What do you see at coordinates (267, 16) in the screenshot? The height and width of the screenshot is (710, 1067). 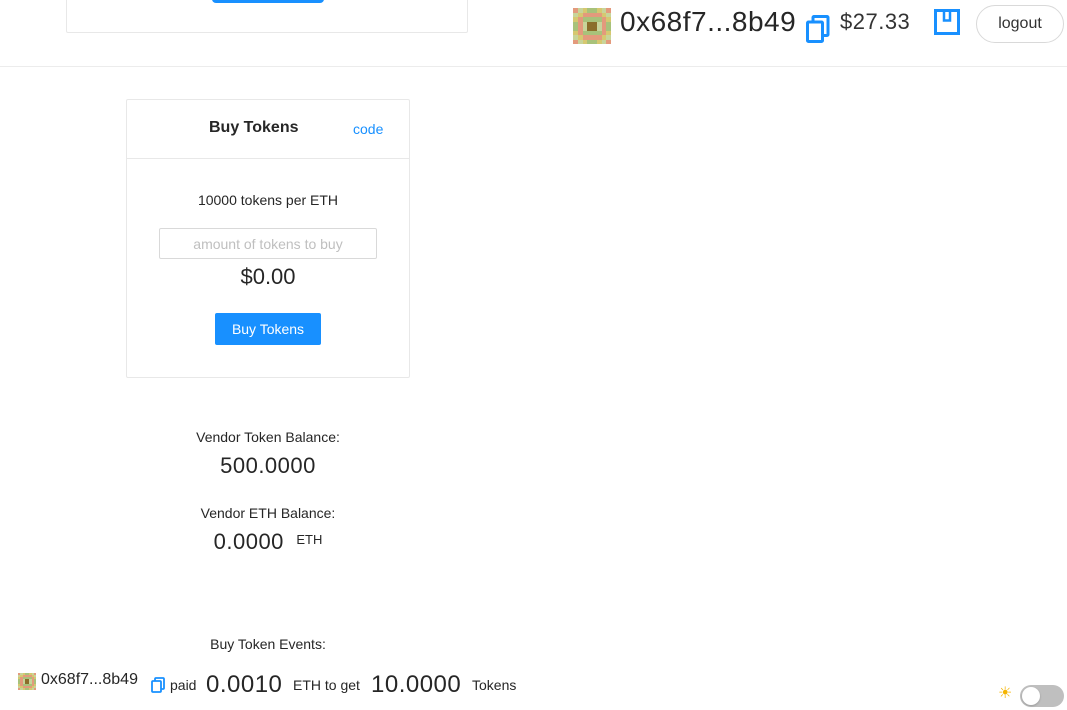 I see `previous-card` at bounding box center [267, 16].